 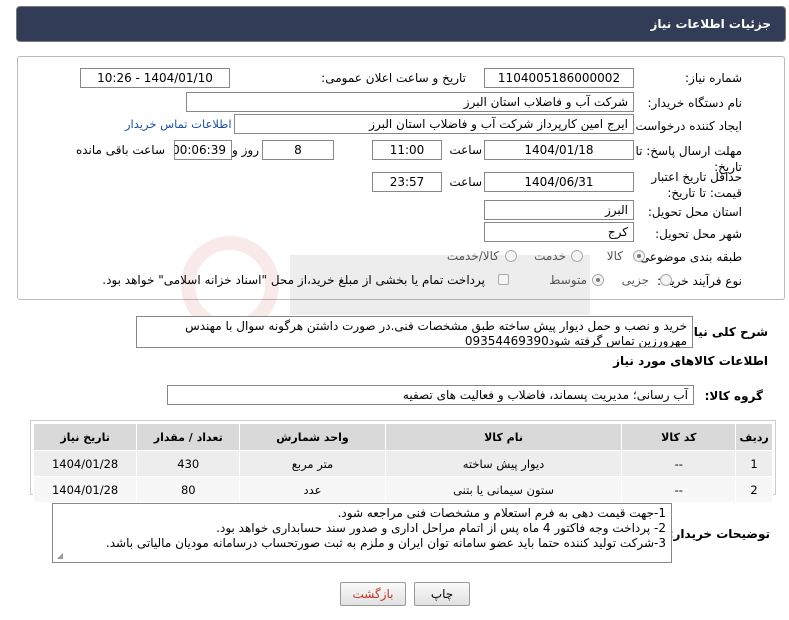 What do you see at coordinates (410, 102) in the screenshot?
I see `buyer-org-field: شرکت آب و فاضلاب استان البرز` at bounding box center [410, 102].